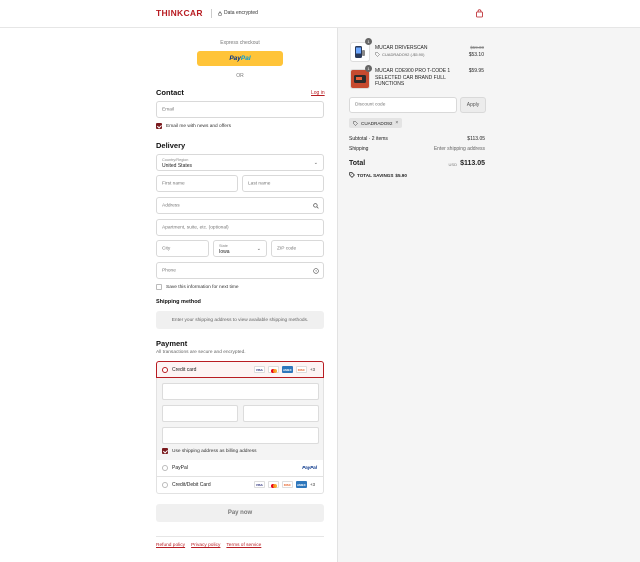 This screenshot has height=562, width=640. I want to click on shipping-method-heading: Shipping method, so click(178, 302).